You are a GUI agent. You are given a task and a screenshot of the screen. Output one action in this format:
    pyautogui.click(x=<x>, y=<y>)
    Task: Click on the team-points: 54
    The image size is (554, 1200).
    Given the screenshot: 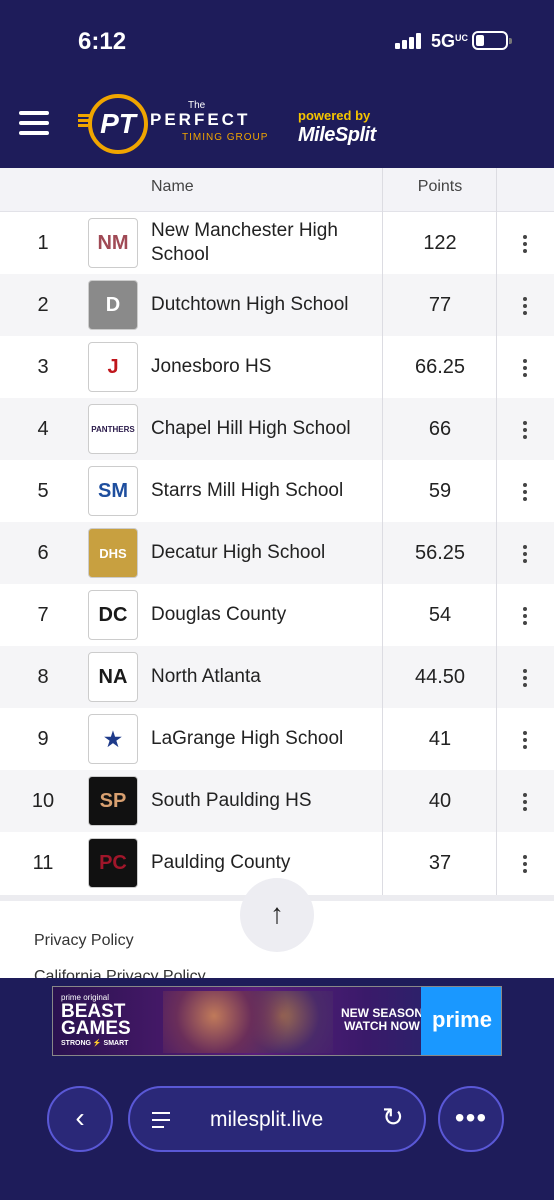 What is the action you would take?
    pyautogui.click(x=440, y=615)
    